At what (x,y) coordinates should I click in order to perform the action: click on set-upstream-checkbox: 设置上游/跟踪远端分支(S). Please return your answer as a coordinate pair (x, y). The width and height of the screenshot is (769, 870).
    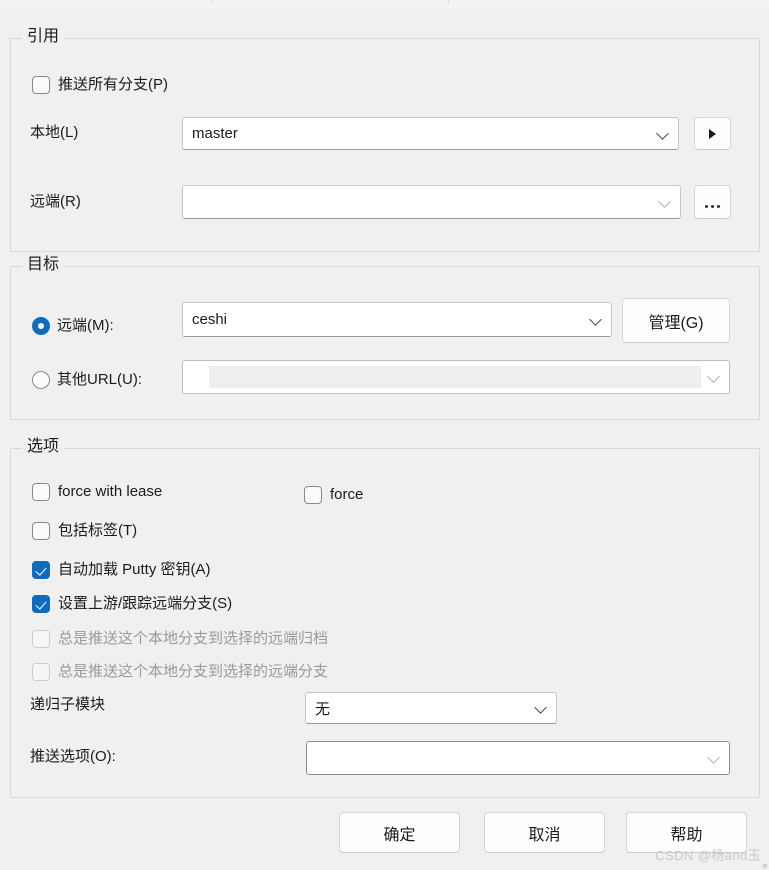
    Looking at the image, I should click on (132, 604).